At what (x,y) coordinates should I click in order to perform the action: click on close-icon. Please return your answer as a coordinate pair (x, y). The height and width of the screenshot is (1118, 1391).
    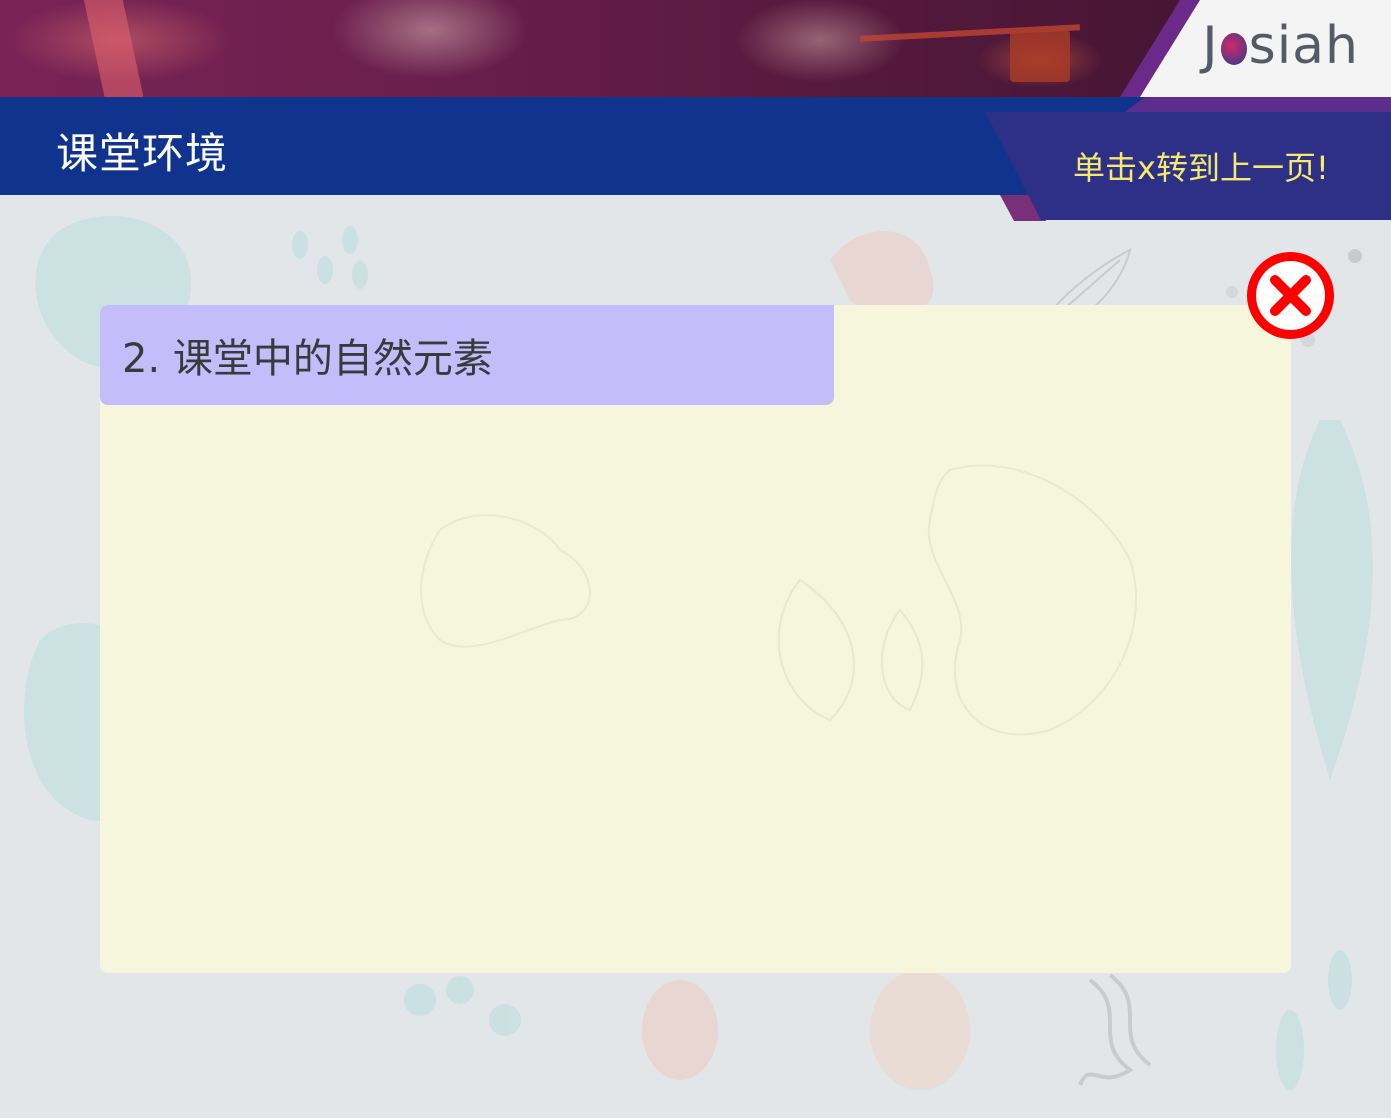
    Looking at the image, I should click on (1290, 295).